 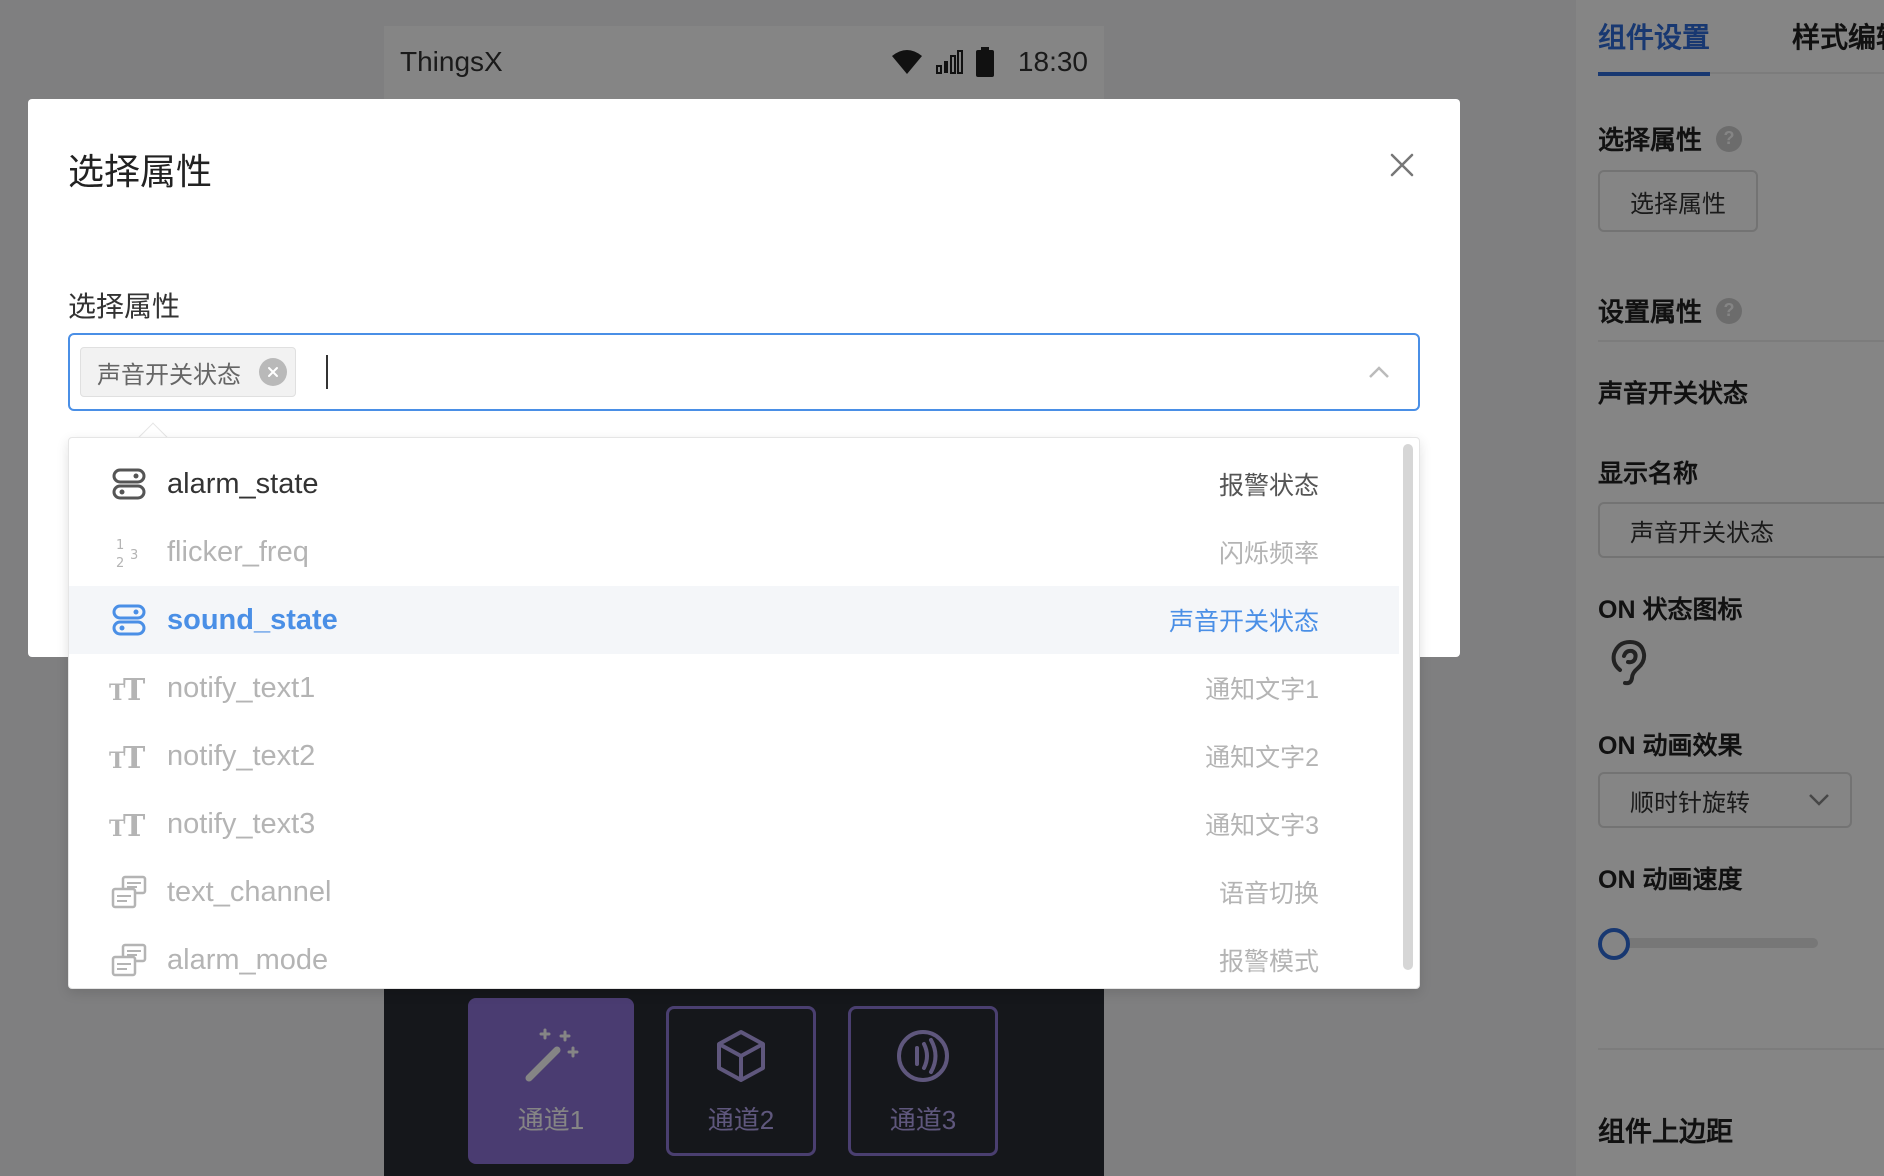 What do you see at coordinates (124, 306) in the screenshot?
I see `field-label: 选择属性` at bounding box center [124, 306].